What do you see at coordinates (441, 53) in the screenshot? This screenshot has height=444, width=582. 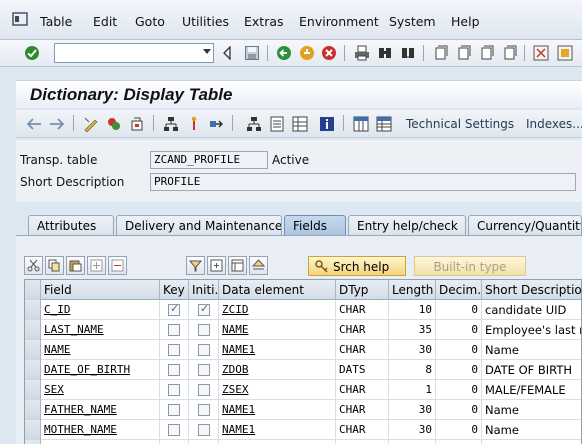 I see `first-page-icon` at bounding box center [441, 53].